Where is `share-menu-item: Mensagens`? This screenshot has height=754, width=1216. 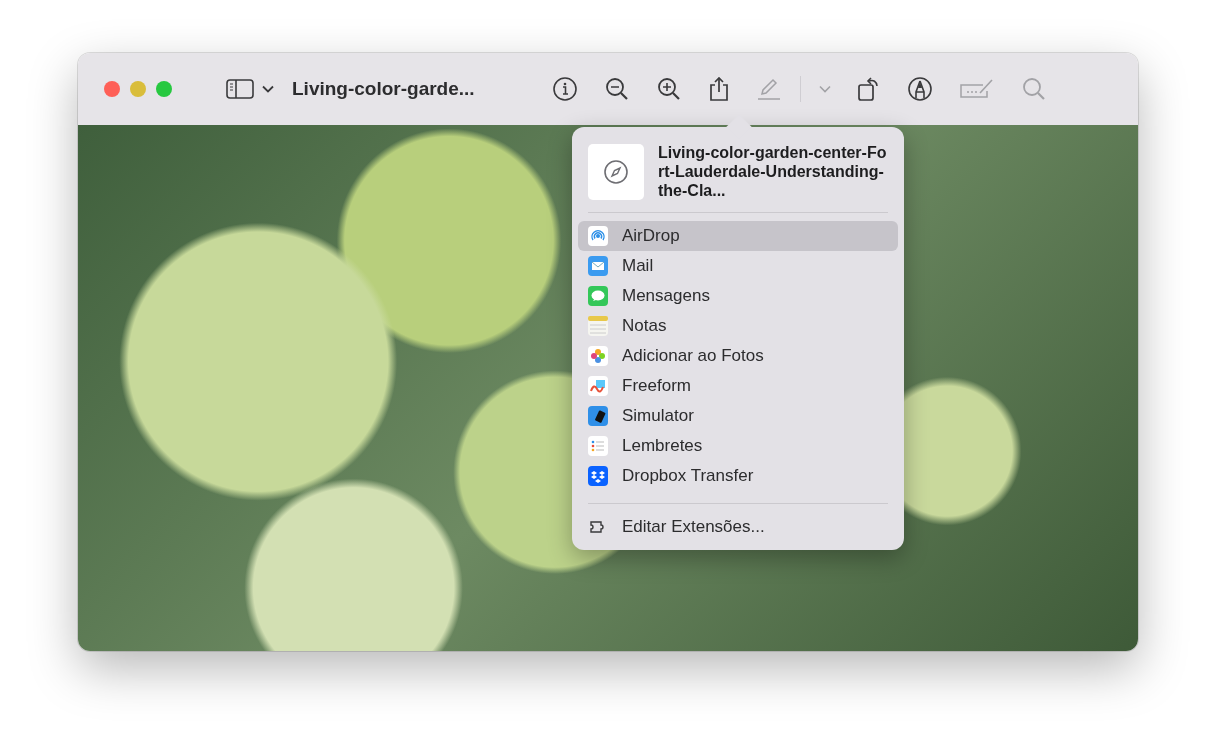
share-menu-item: Mensagens is located at coordinates (738, 296).